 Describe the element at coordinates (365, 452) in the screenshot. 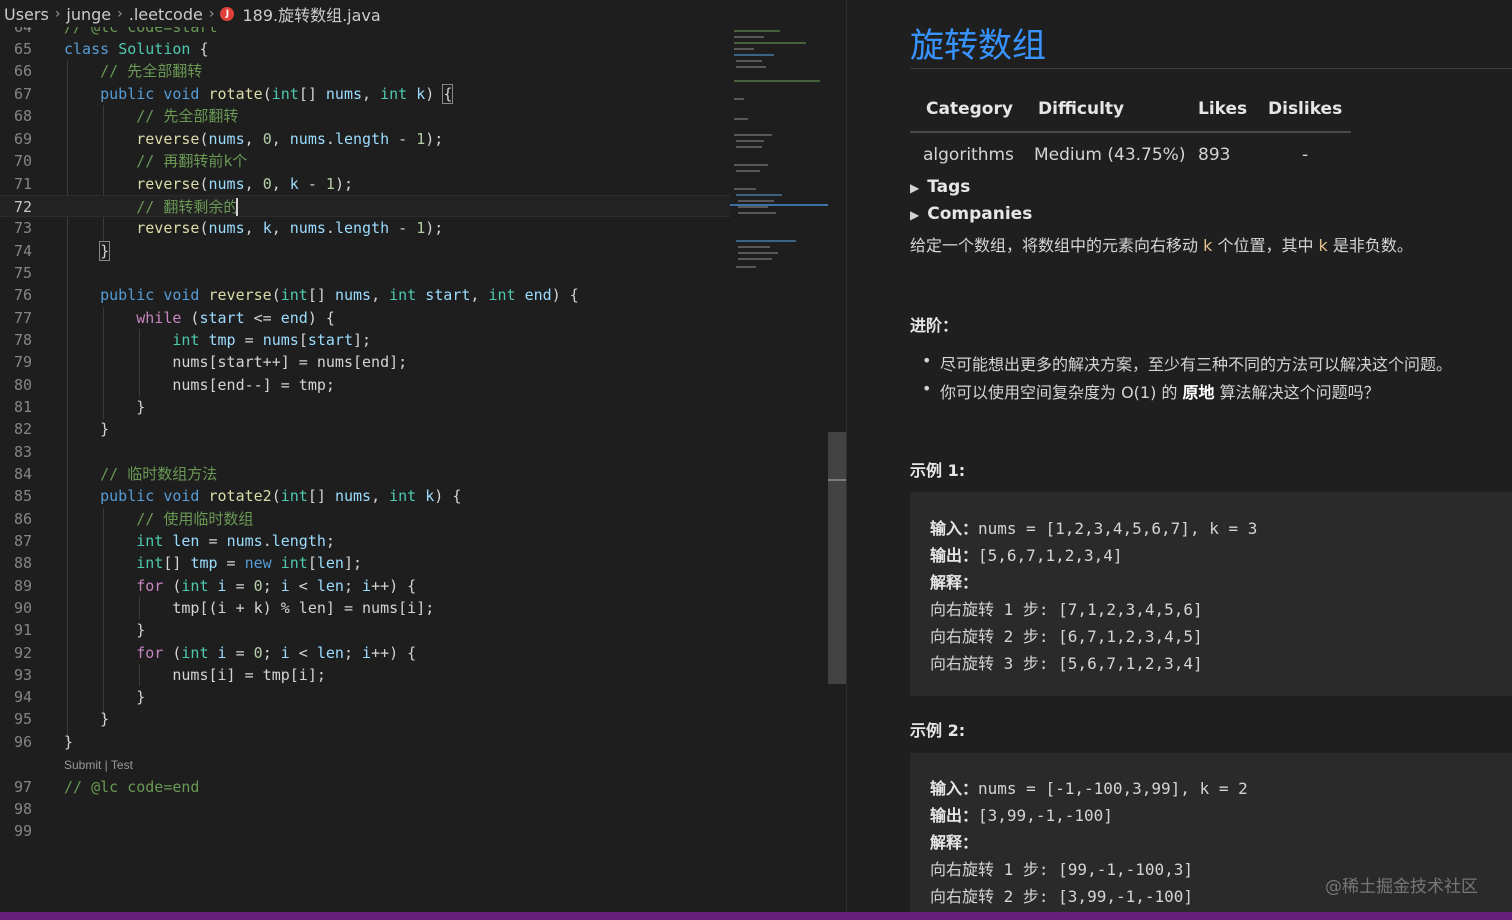

I see `code-line: 83` at that location.